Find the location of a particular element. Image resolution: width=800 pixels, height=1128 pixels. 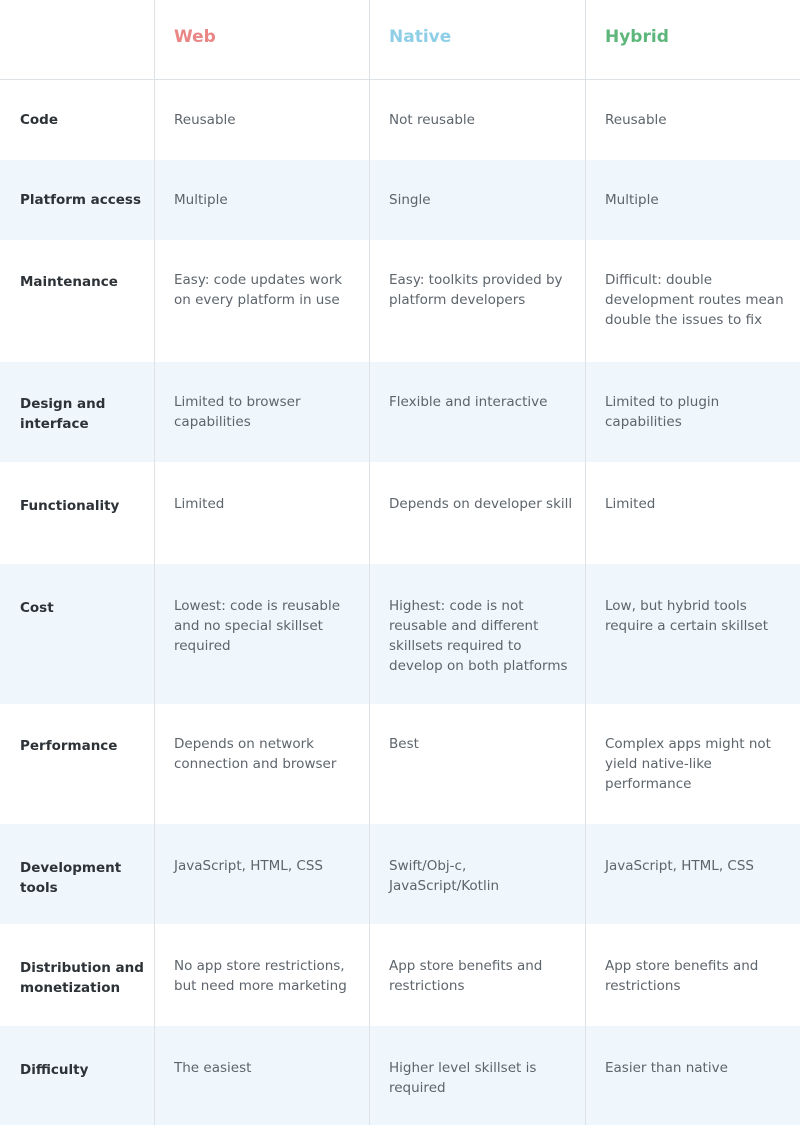

cell-native: Flexible and interactive is located at coordinates (478, 412).